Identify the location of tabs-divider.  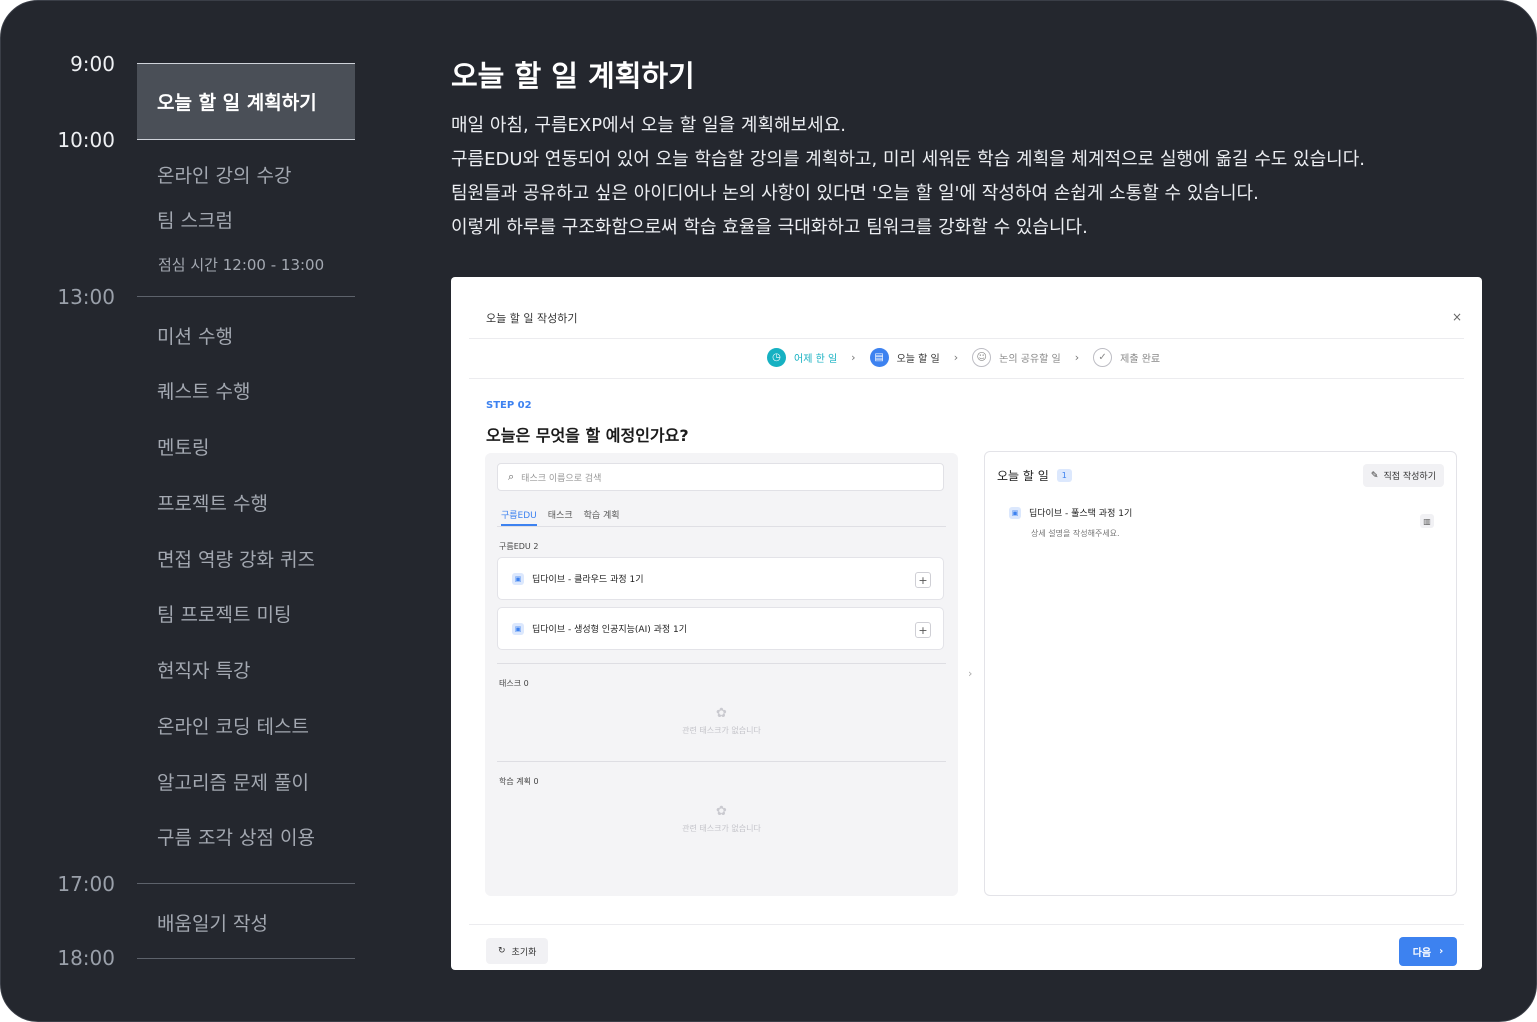
(721, 526).